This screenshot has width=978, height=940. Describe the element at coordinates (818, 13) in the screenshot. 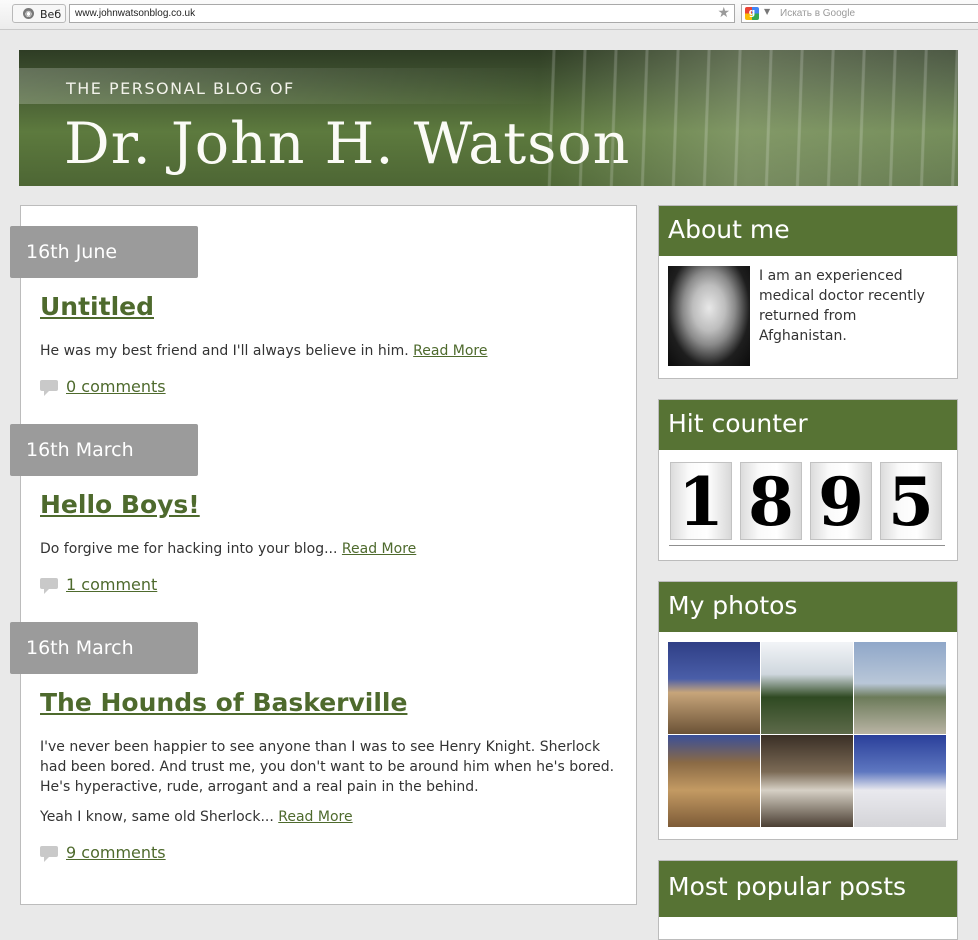

I see `search-placeholder: Искать в Google` at that location.